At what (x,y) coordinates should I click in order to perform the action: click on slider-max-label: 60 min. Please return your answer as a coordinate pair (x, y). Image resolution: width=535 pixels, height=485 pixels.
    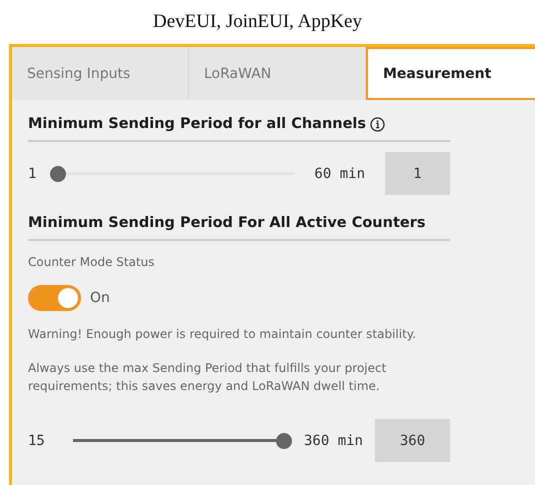
    Looking at the image, I should click on (339, 174).